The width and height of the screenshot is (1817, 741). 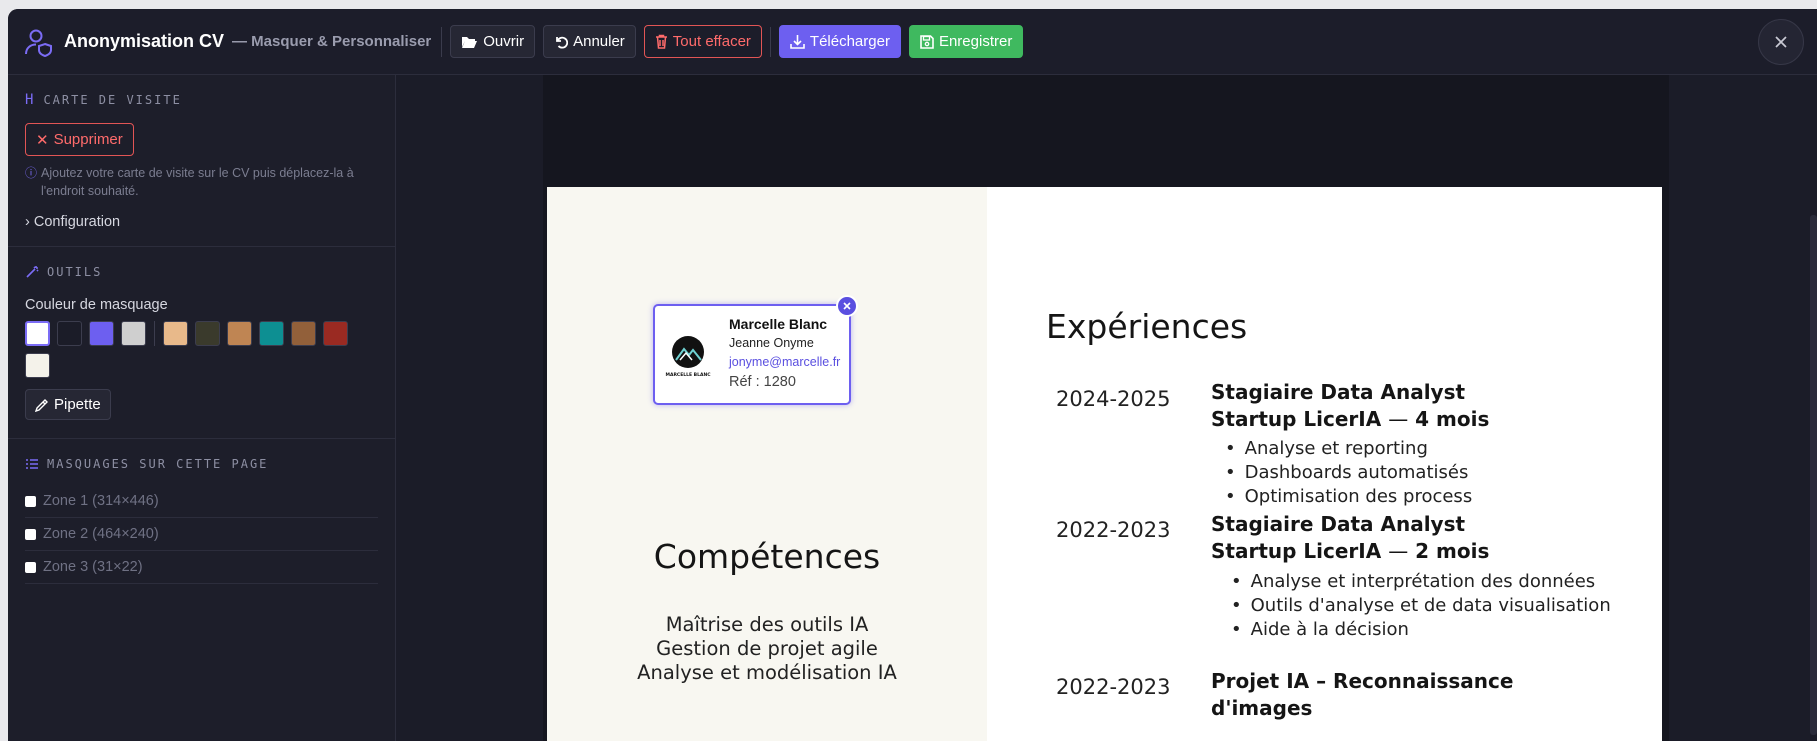 I want to click on skill-item: Analyse et modélisation IA, so click(x=767, y=672).